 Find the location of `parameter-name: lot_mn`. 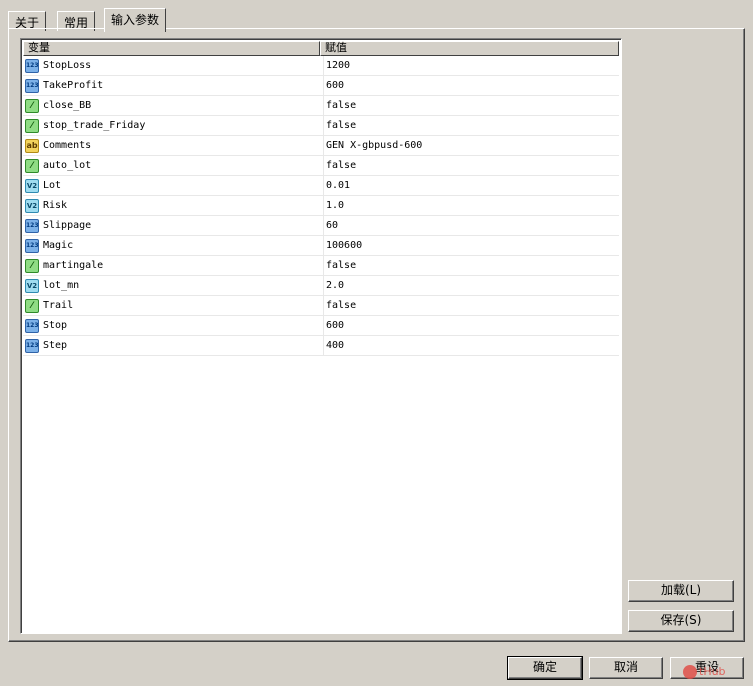

parameter-name: lot_mn is located at coordinates (61, 285).